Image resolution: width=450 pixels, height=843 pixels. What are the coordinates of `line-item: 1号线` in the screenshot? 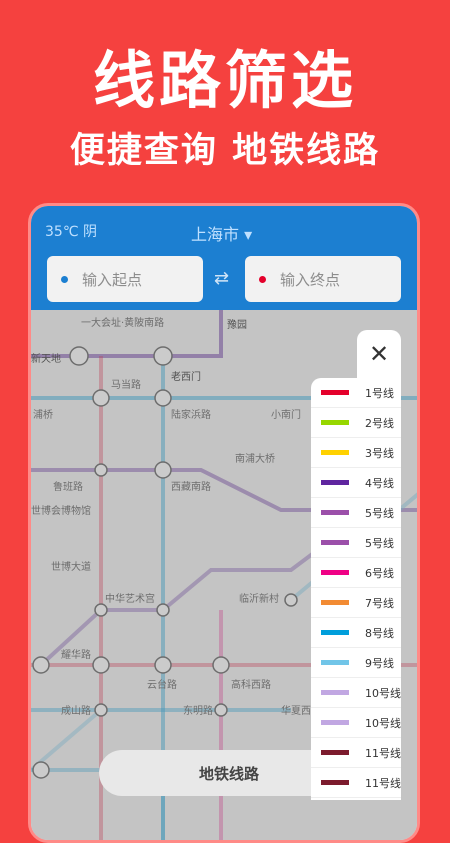 It's located at (356, 393).